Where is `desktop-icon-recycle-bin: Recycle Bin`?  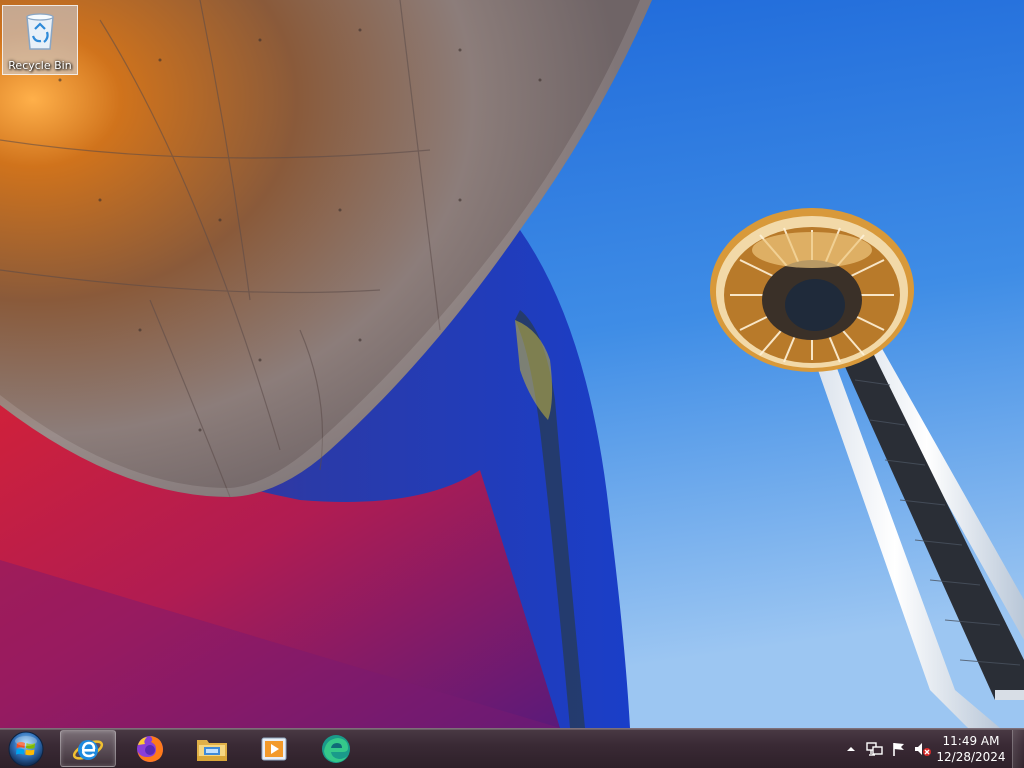
desktop-icon-recycle-bin: Recycle Bin is located at coordinates (40, 40).